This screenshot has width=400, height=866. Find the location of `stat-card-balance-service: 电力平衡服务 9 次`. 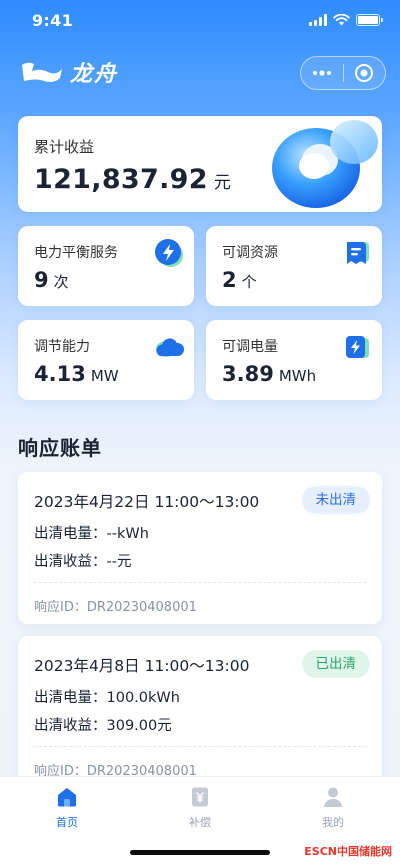

stat-card-balance-service: 电力平衡服务 9 次 is located at coordinates (106, 266).